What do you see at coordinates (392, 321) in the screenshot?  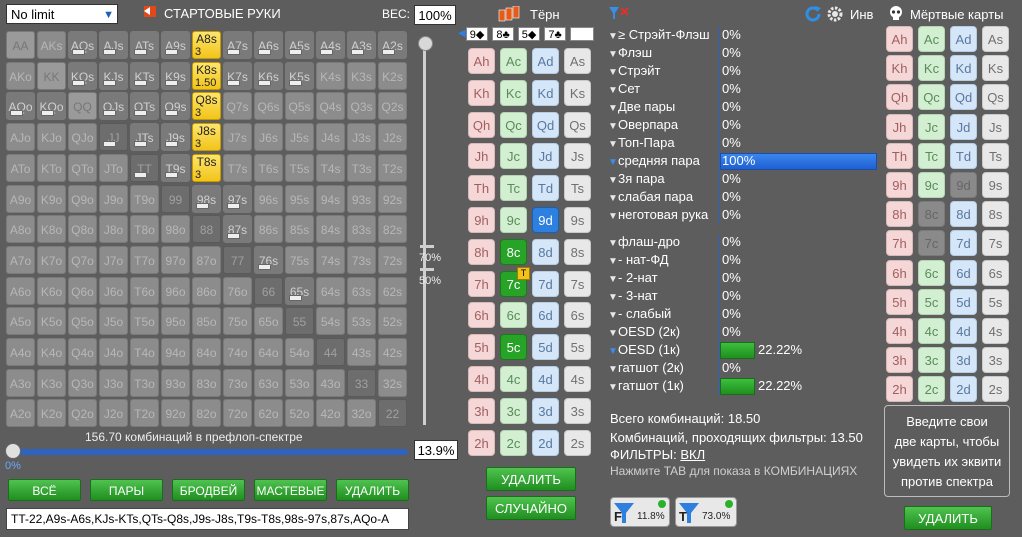 I see `hand-cell: 52s` at bounding box center [392, 321].